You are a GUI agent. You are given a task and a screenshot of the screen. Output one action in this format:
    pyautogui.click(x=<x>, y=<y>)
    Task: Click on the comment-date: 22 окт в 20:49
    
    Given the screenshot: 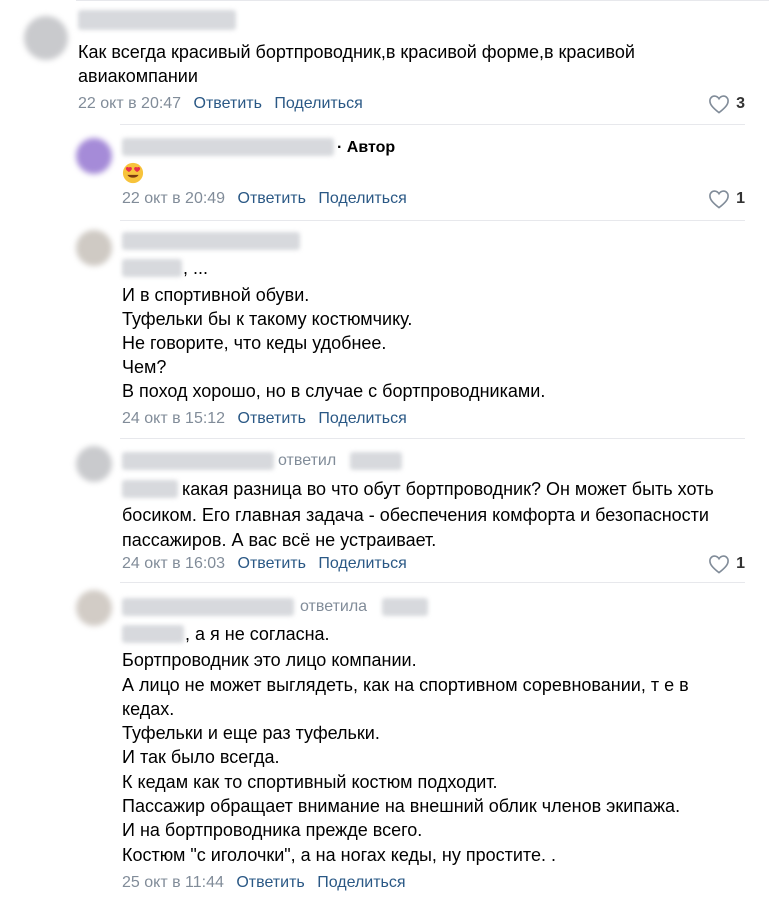 What is the action you would take?
    pyautogui.click(x=173, y=198)
    